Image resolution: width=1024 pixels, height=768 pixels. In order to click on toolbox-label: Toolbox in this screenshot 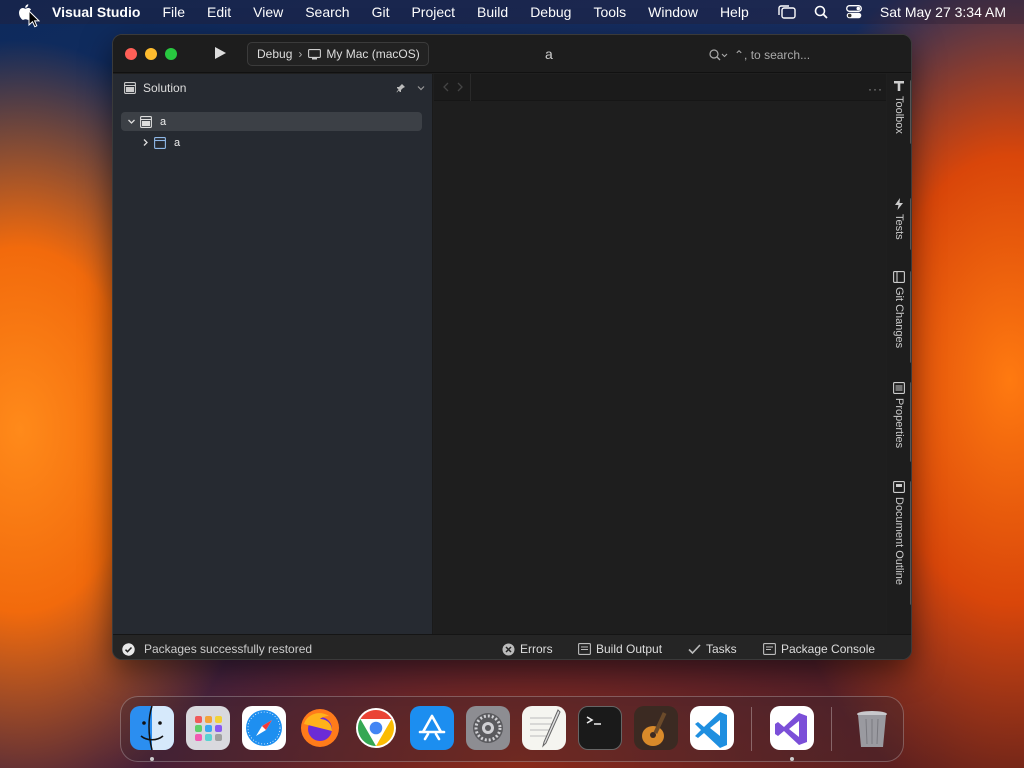, I will do `click(899, 115)`.